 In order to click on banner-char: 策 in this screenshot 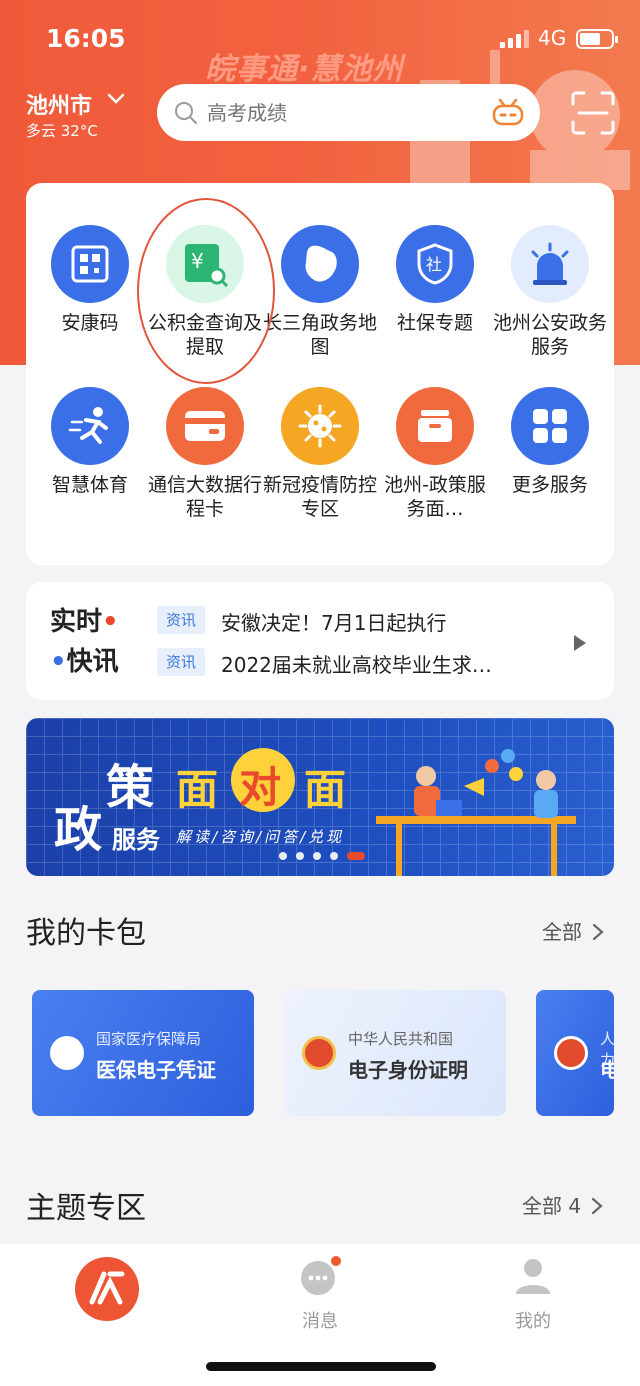, I will do `click(130, 788)`.